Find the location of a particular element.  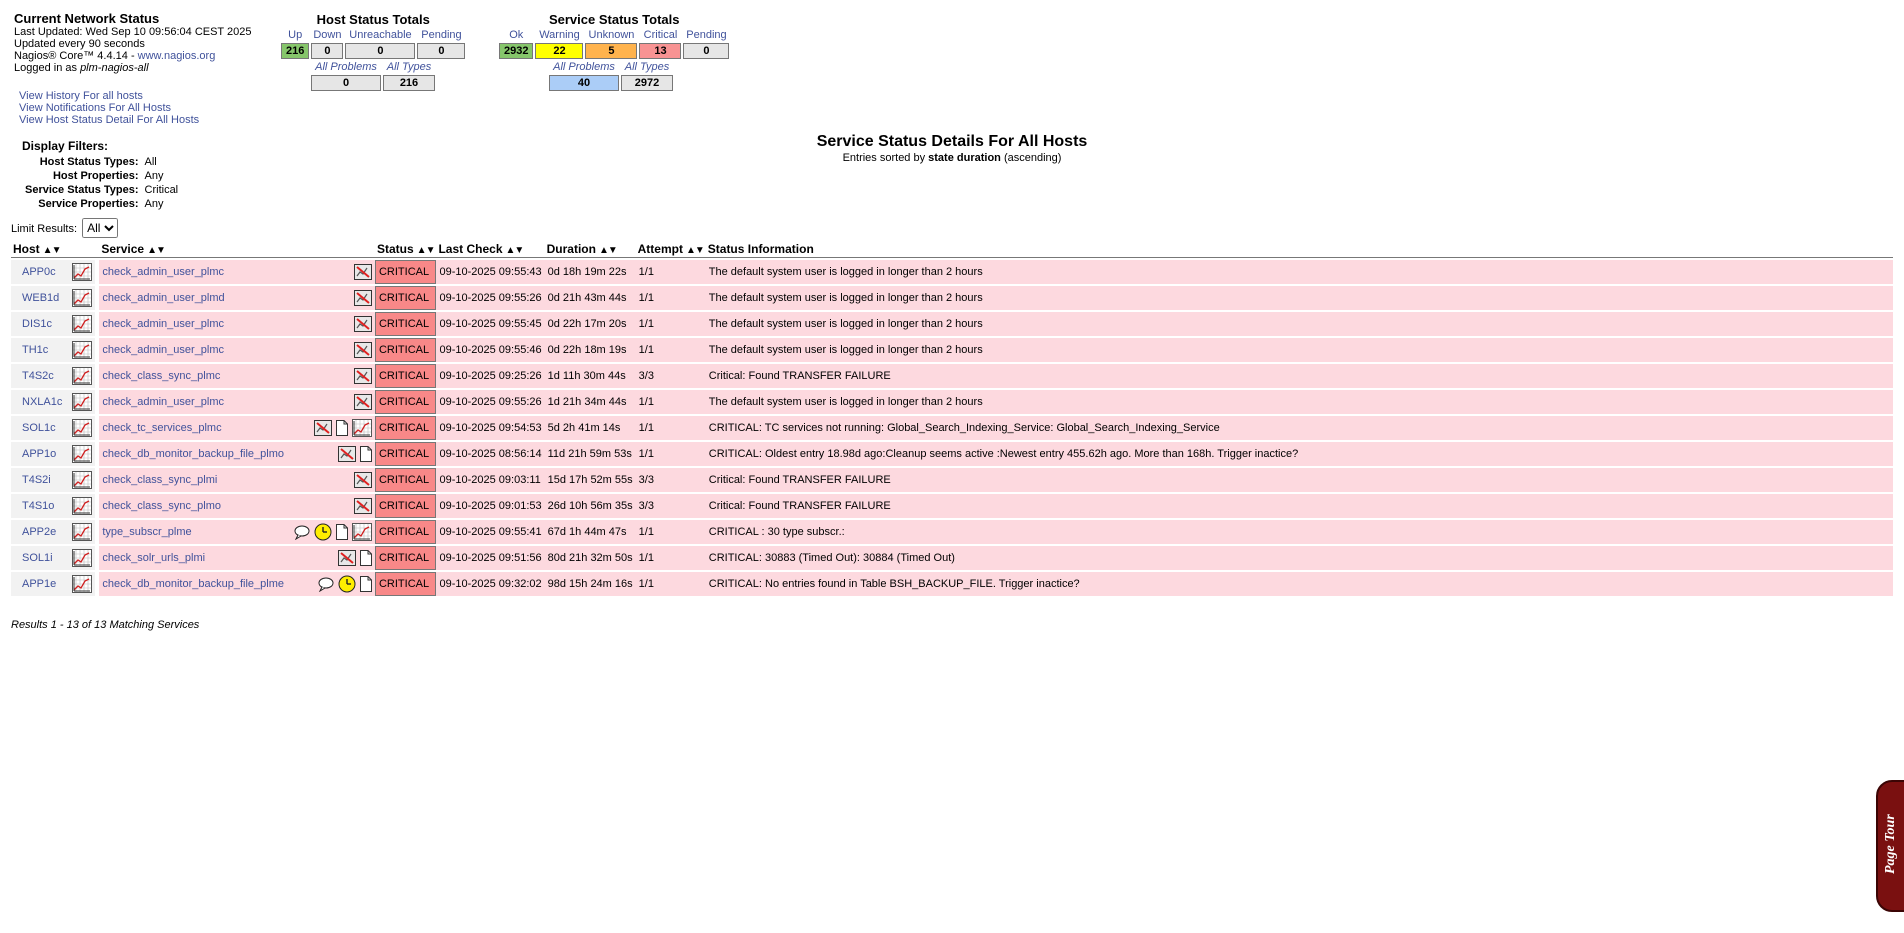

service-cell: check_class_sync_plmo is located at coordinates (193, 506).